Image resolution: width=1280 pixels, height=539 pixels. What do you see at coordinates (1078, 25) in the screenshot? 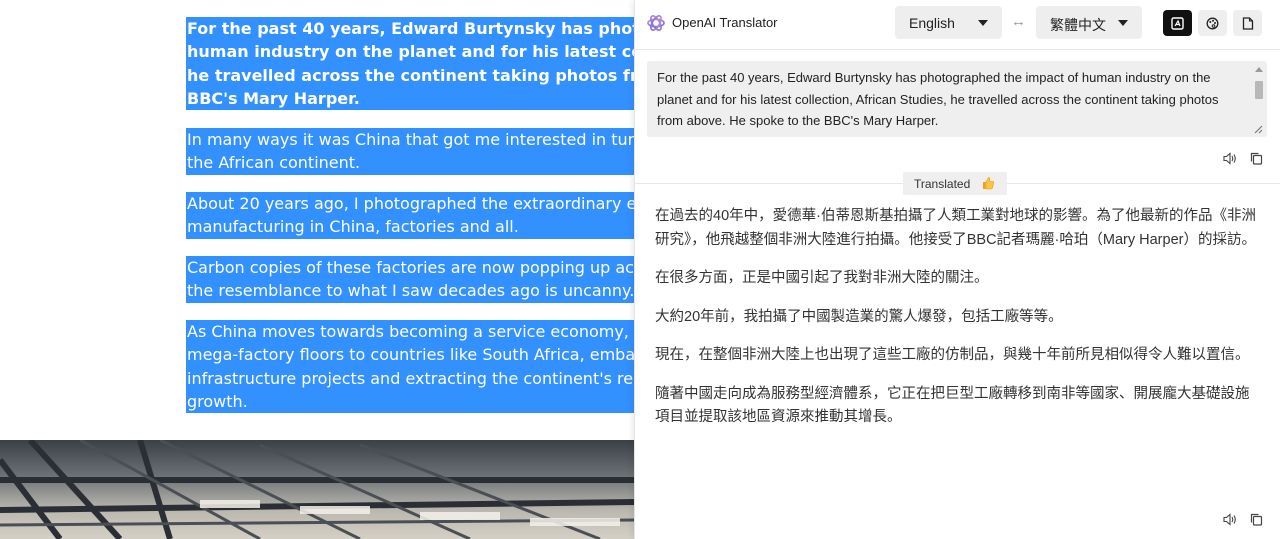
I see `target-language-value: 繁體中文` at bounding box center [1078, 25].